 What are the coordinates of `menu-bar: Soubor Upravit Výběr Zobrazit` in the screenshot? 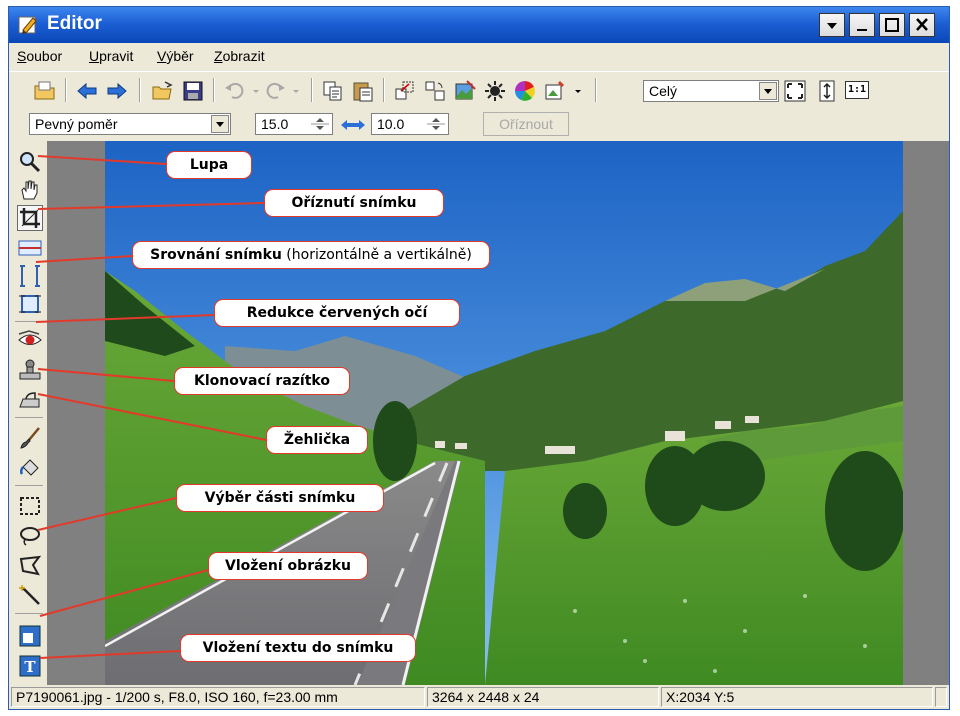 It's located at (479, 56).